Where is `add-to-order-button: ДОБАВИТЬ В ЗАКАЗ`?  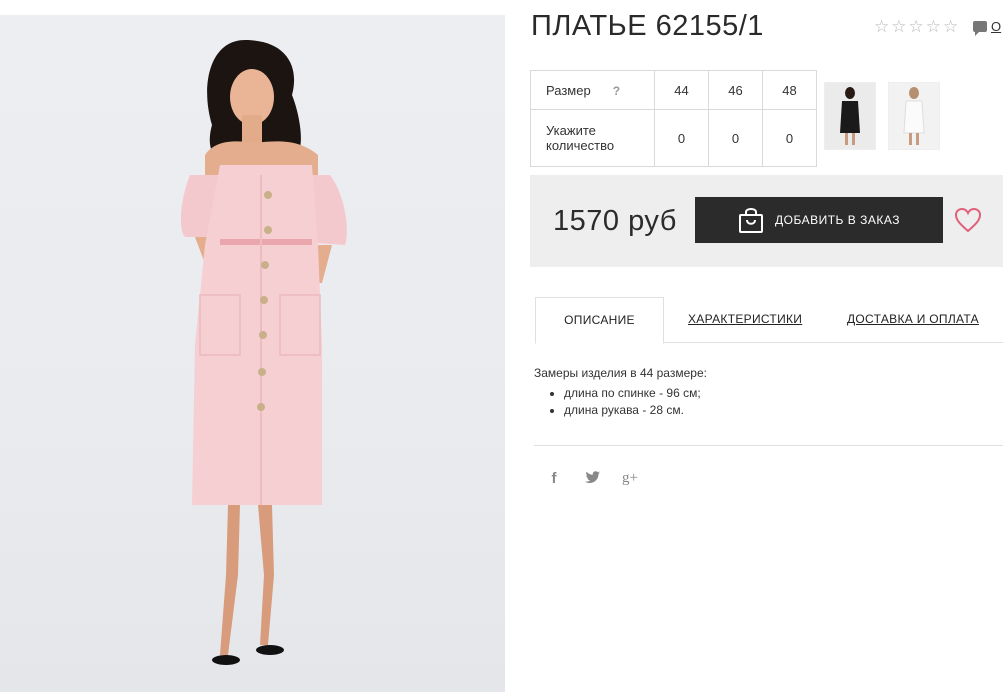
add-to-order-button: ДОБАВИТЬ В ЗАКАЗ is located at coordinates (819, 220).